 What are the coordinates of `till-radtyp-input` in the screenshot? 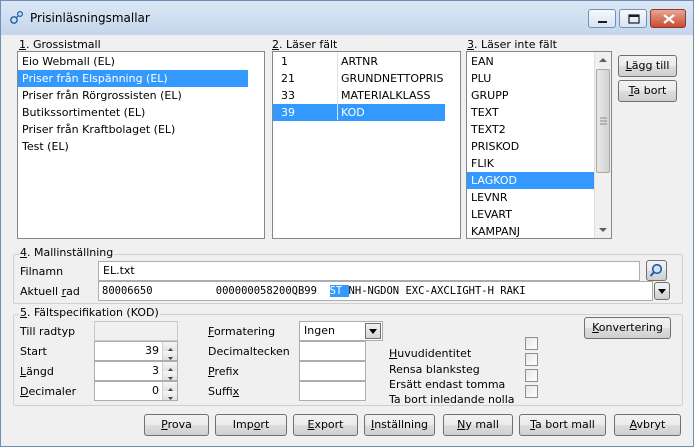 It's located at (136, 331).